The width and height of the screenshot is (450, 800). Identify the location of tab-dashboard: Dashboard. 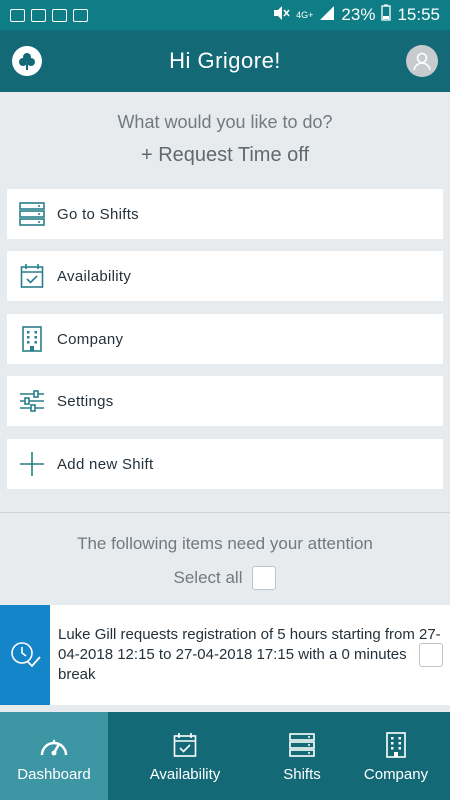
(54, 756).